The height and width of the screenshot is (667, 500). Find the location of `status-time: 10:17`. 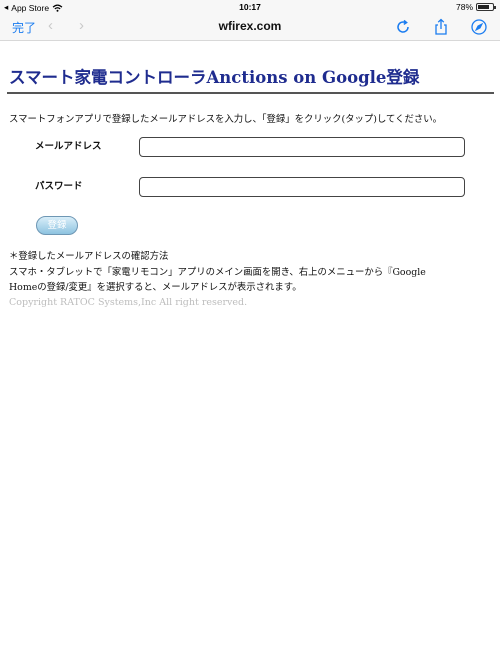

status-time: 10:17 is located at coordinates (250, 7).